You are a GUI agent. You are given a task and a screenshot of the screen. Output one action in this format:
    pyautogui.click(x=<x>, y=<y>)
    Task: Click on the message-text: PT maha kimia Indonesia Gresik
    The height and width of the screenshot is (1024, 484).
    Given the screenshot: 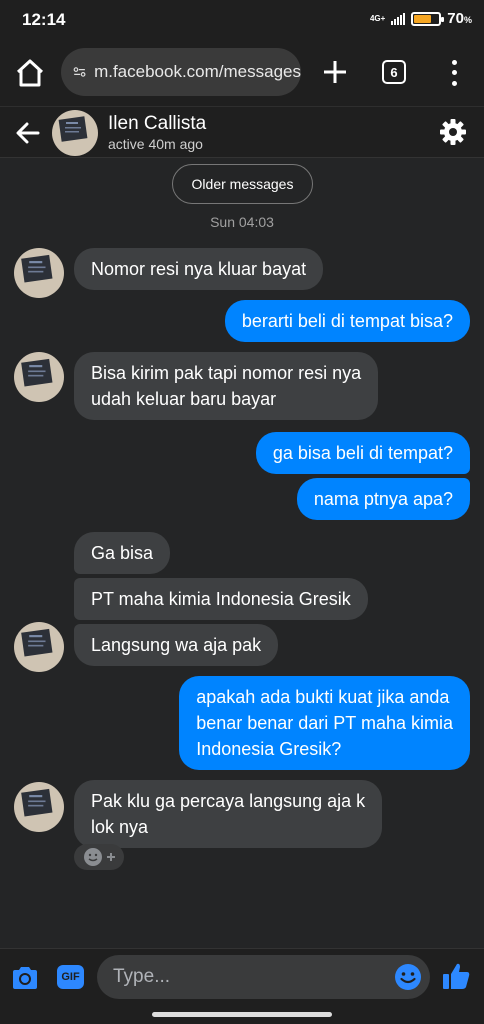 What is the action you would take?
    pyautogui.click(x=221, y=599)
    